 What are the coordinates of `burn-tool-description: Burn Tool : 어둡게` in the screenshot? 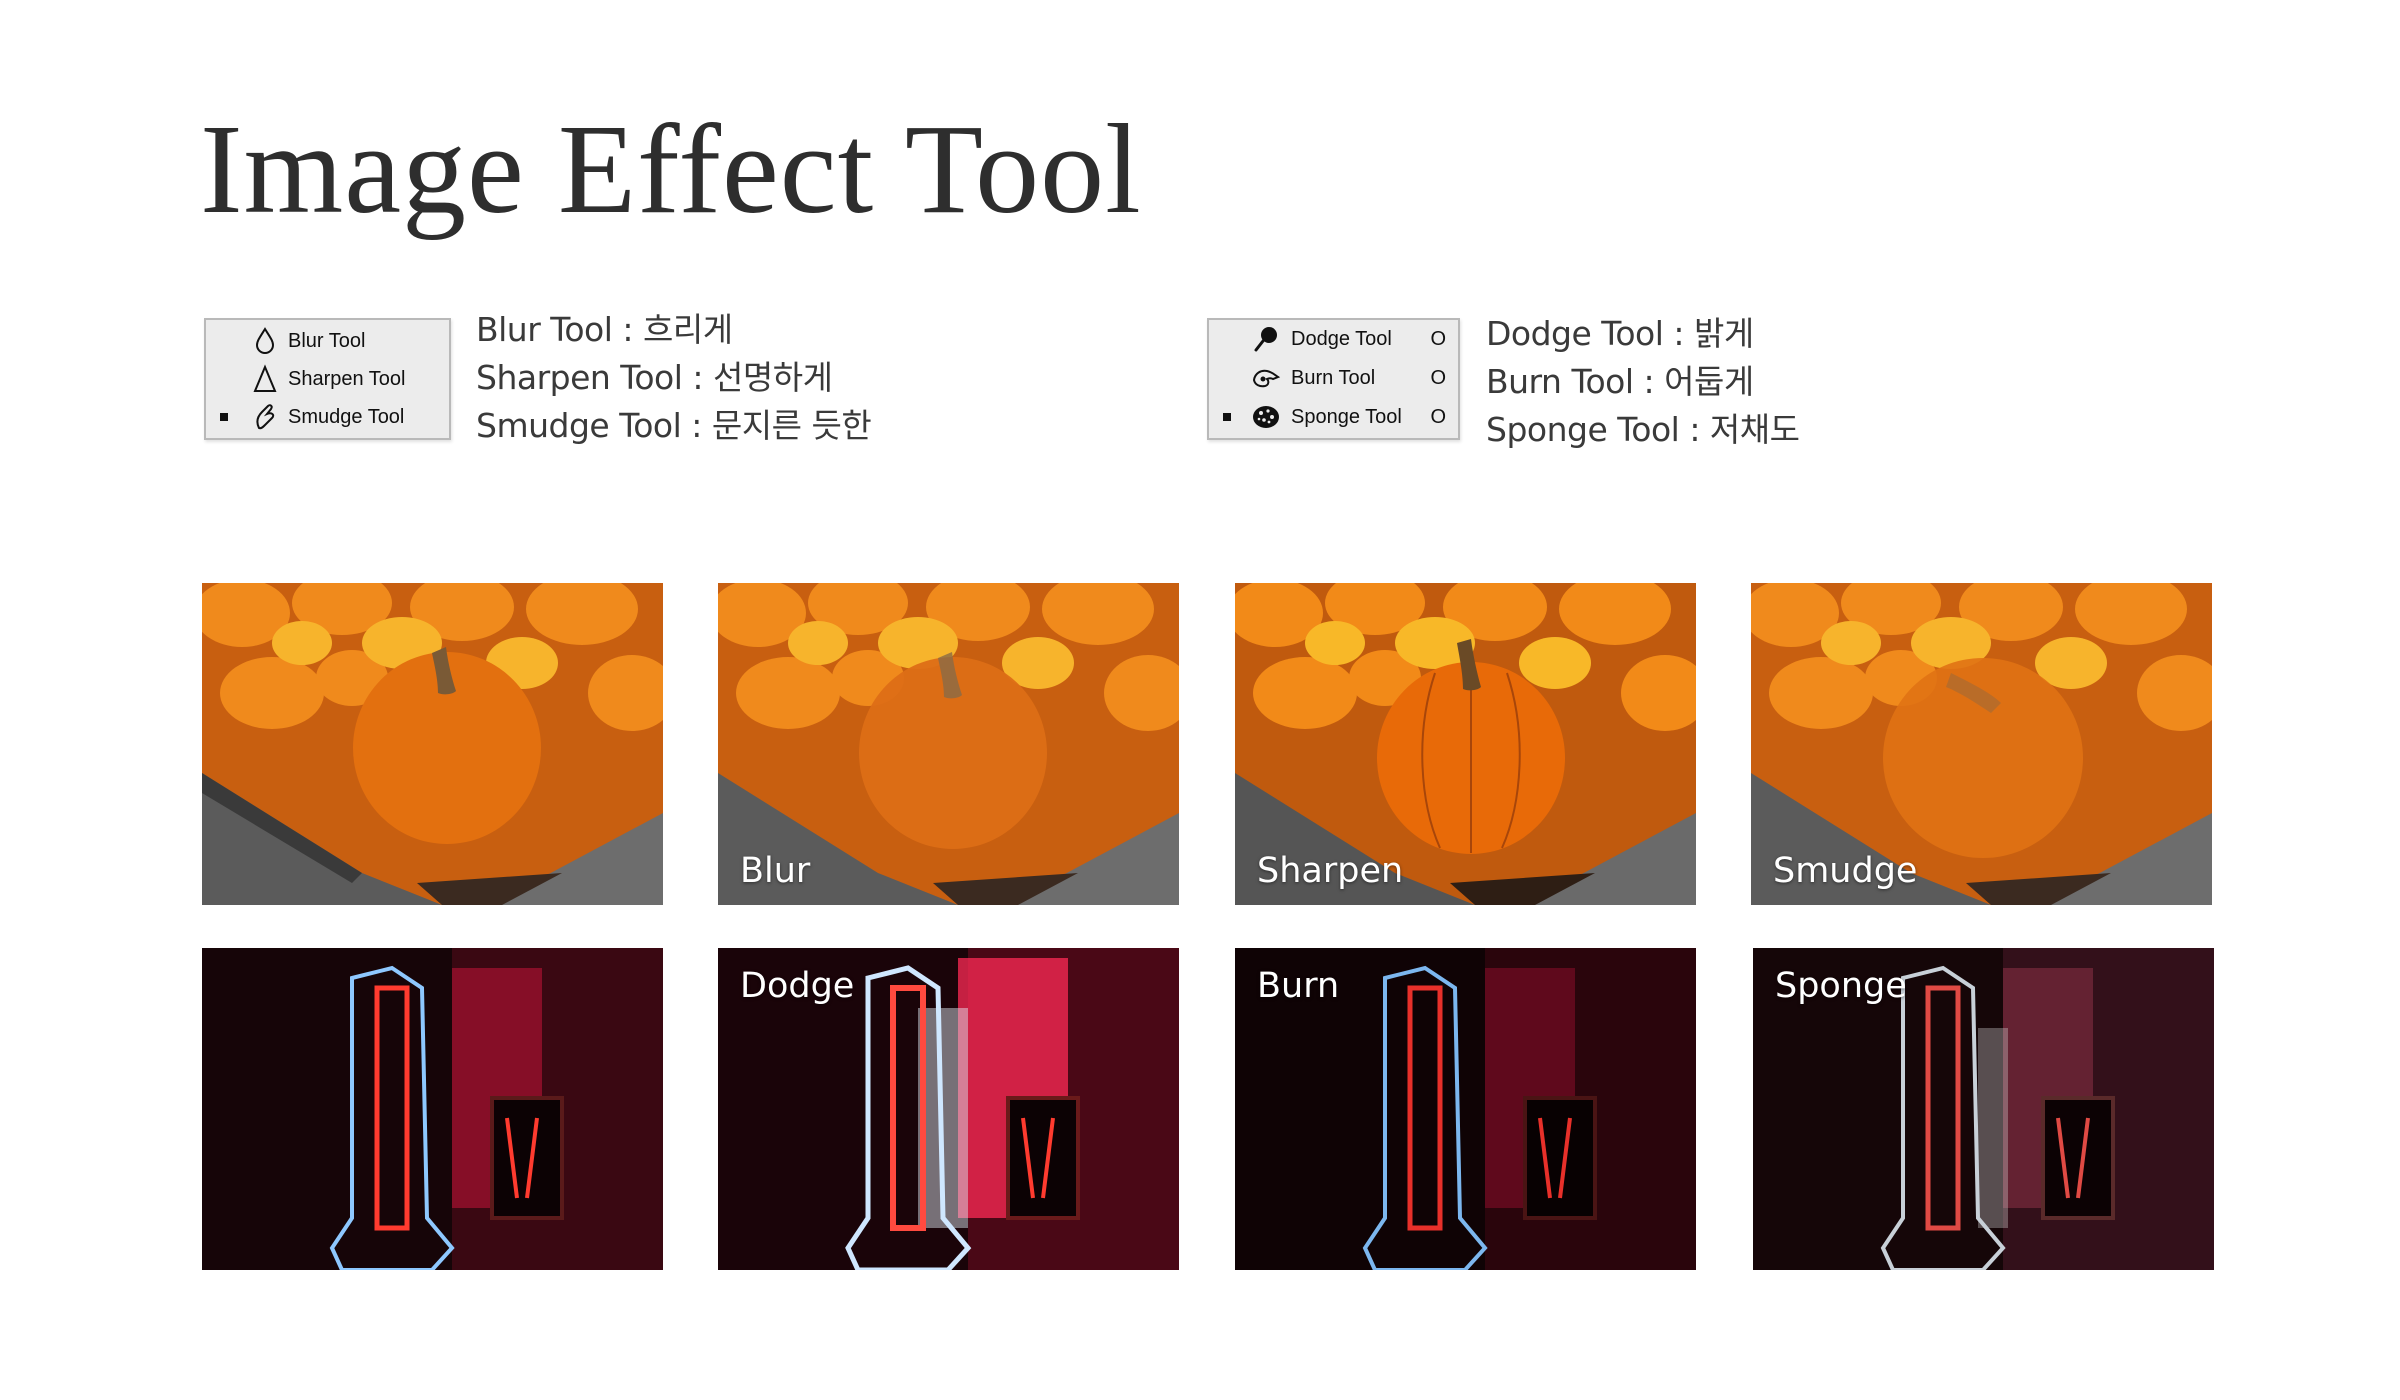 It's located at (1620, 381).